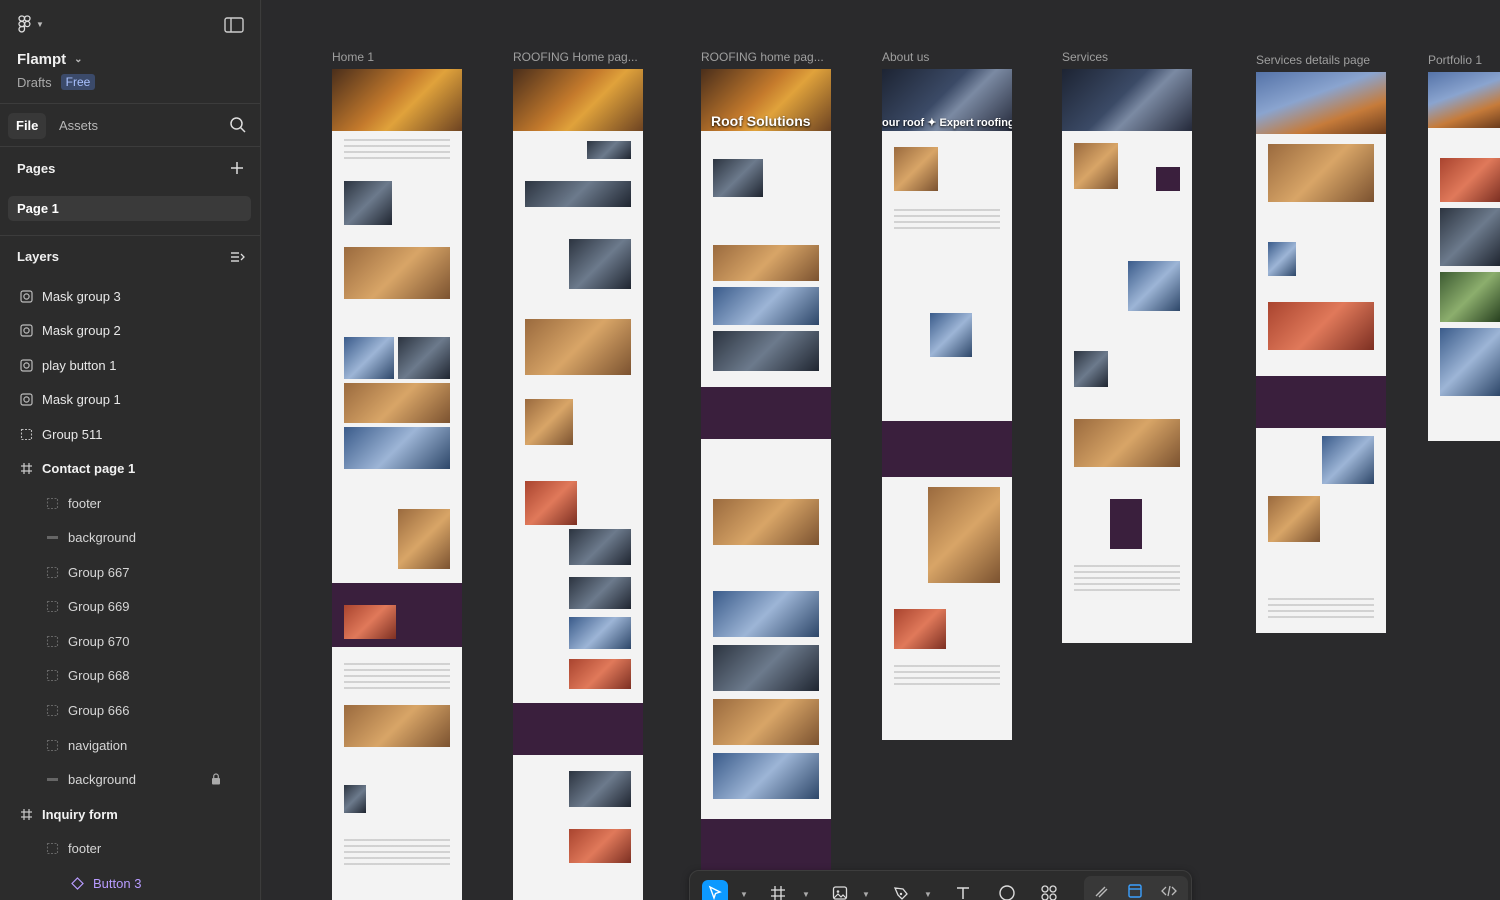  What do you see at coordinates (940, 885) in the screenshot?
I see `bottom-toolbar: ▼ ▼ ▼ ▼` at bounding box center [940, 885].